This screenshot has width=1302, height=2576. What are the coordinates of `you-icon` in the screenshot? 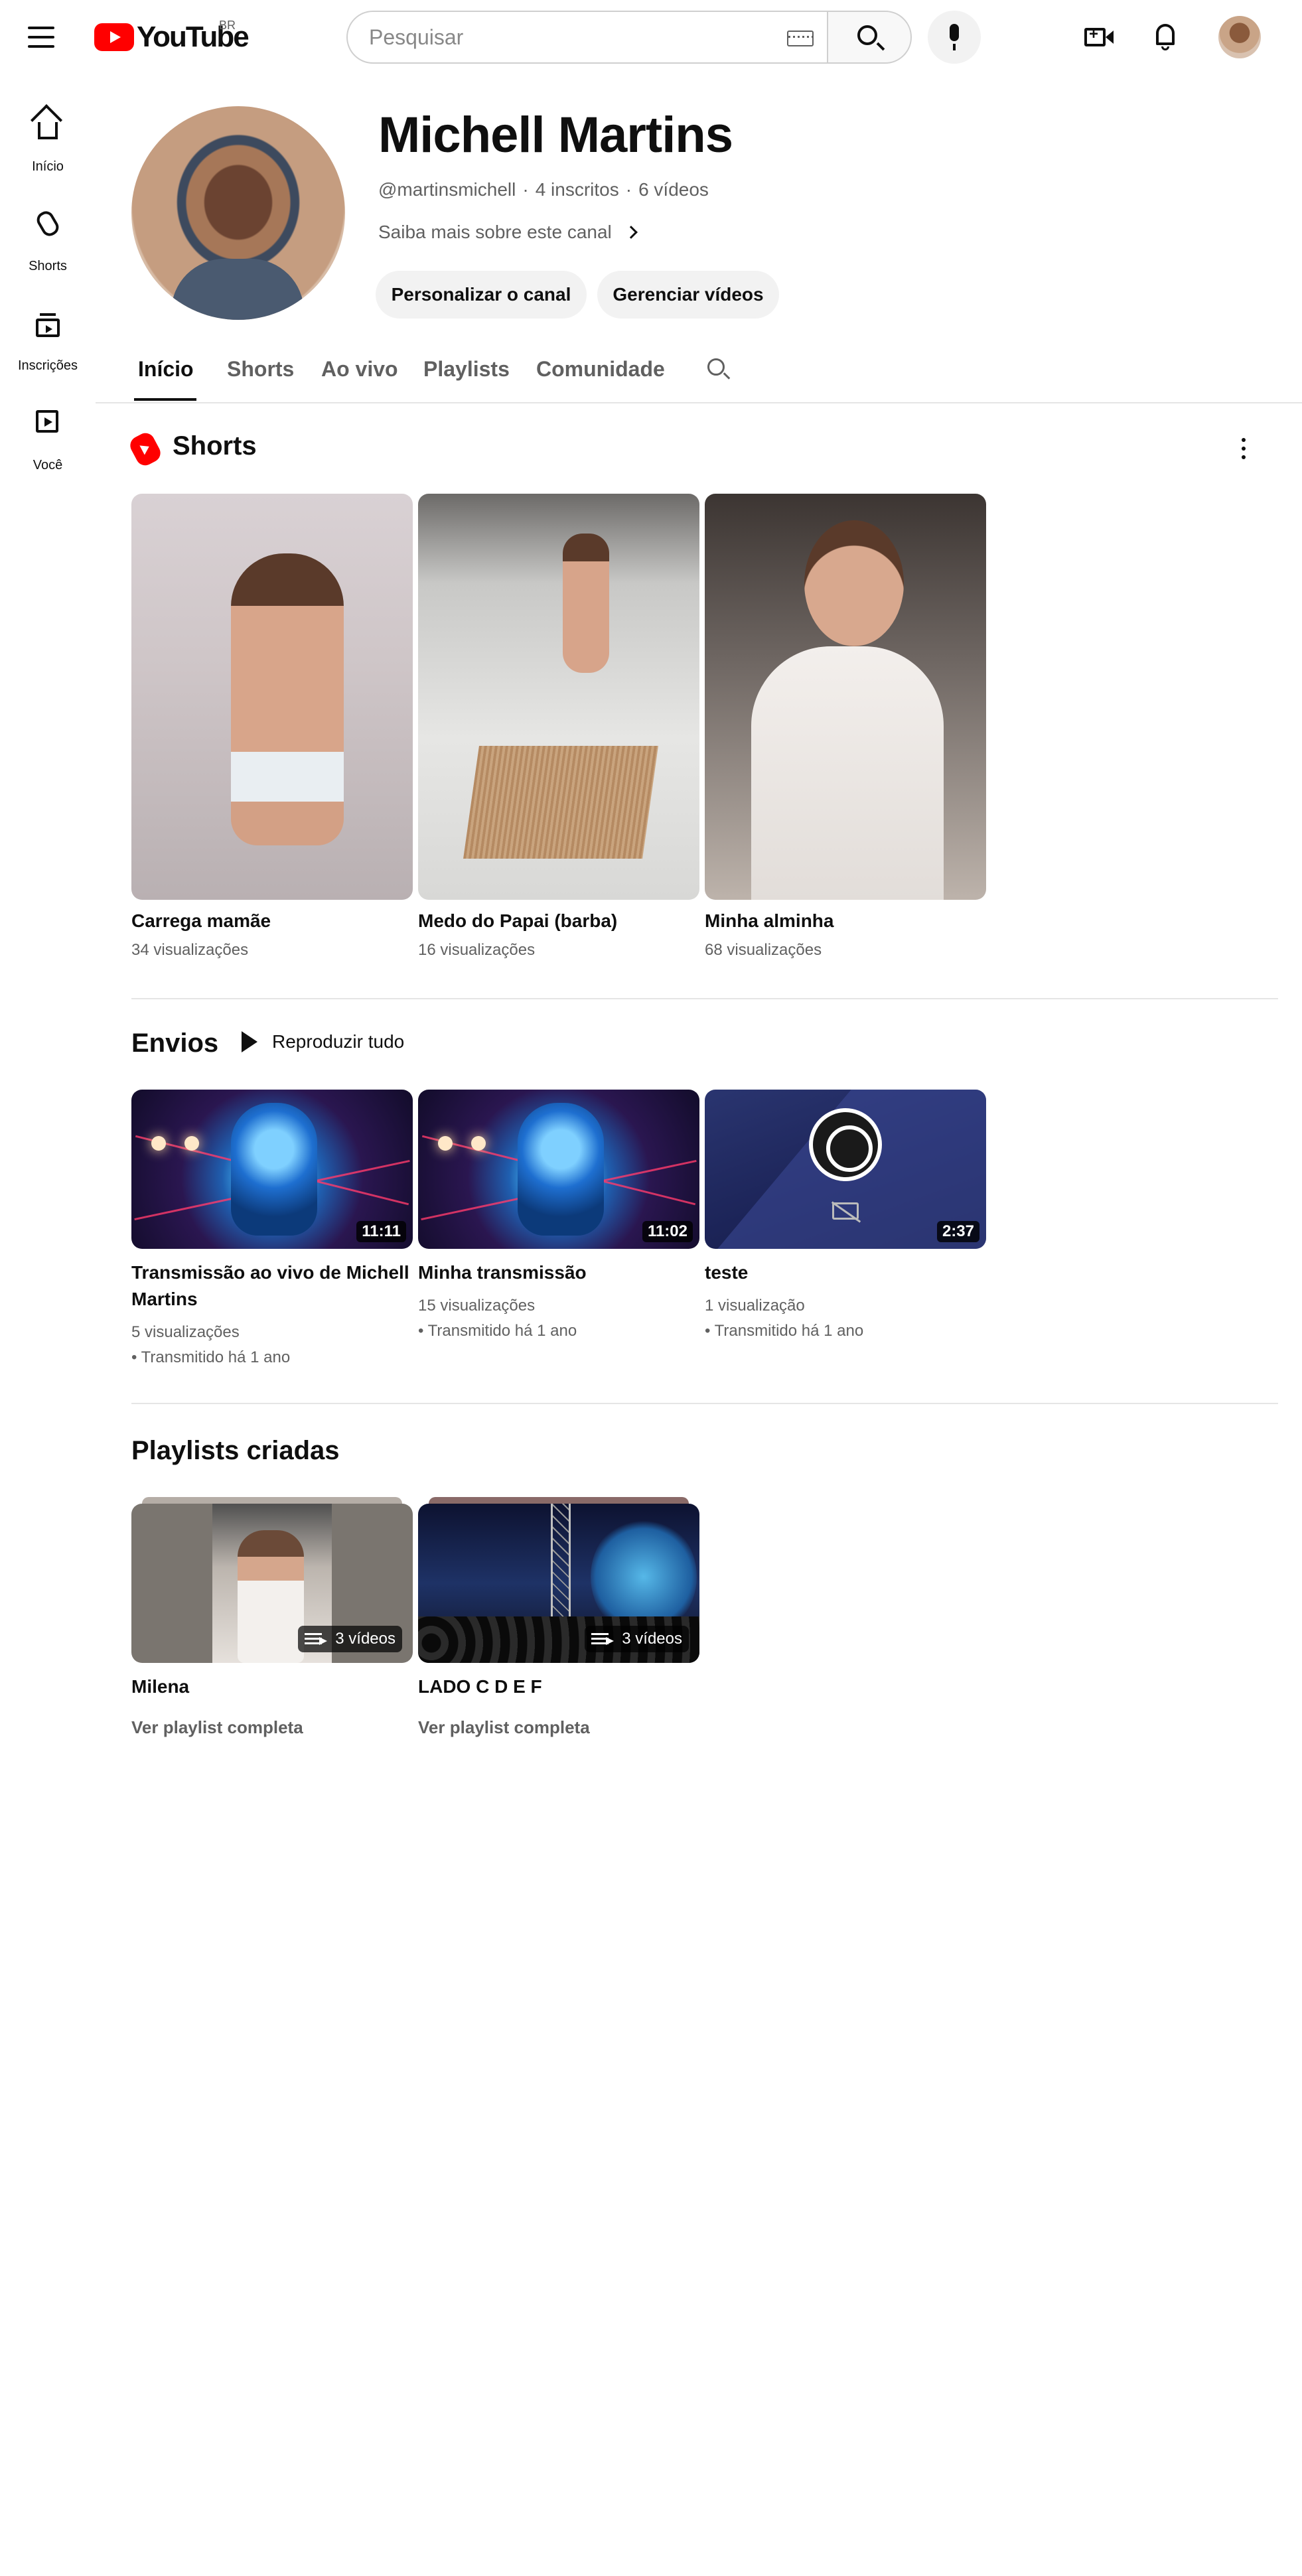 It's located at (47, 421).